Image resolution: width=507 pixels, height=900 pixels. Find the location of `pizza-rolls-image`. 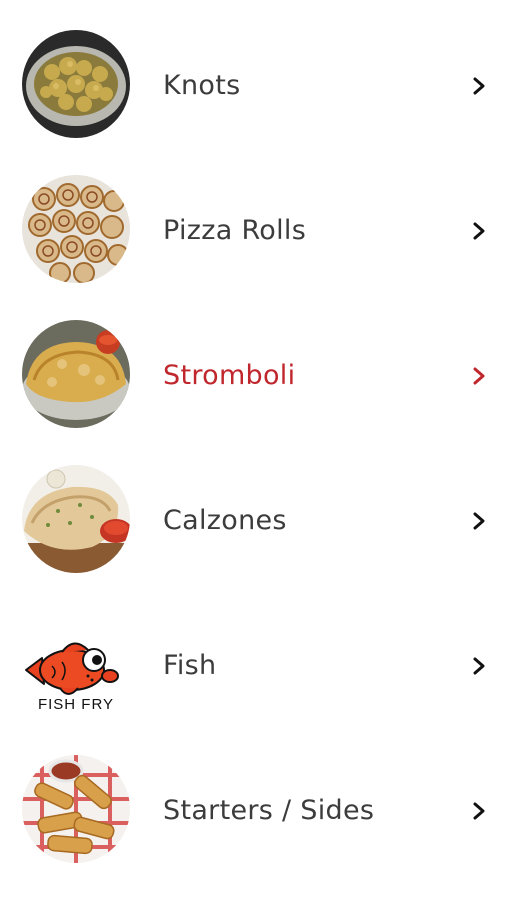

pizza-rolls-image is located at coordinates (76, 229).